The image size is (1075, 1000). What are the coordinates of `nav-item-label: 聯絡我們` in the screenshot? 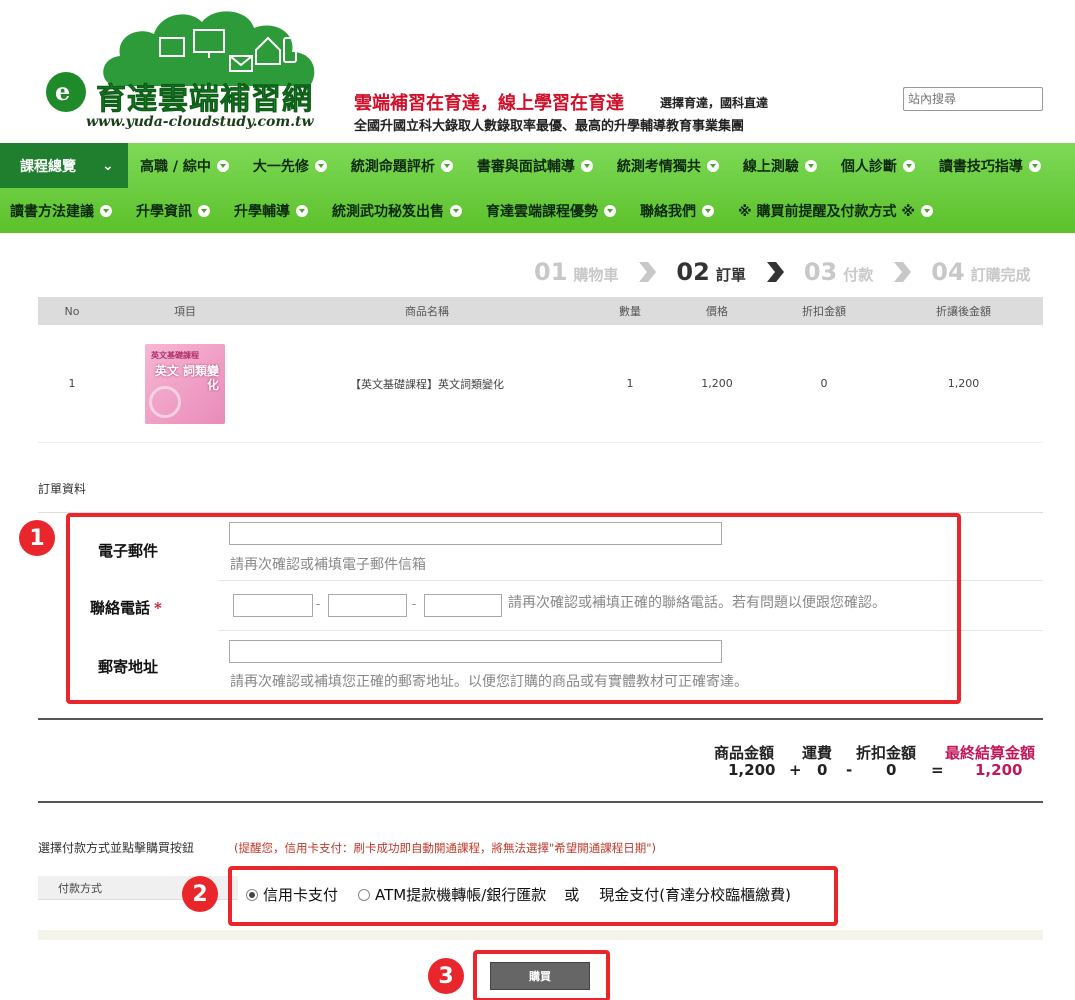 It's located at (668, 211).